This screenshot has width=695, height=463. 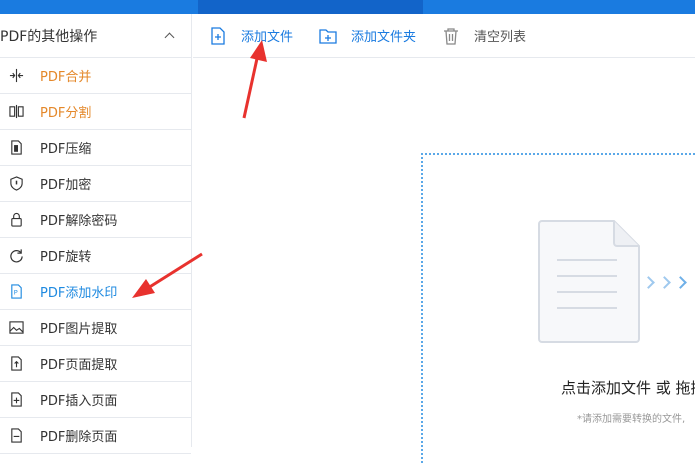 I want to click on sidebar-item-label: PDF解除密码, so click(x=79, y=221).